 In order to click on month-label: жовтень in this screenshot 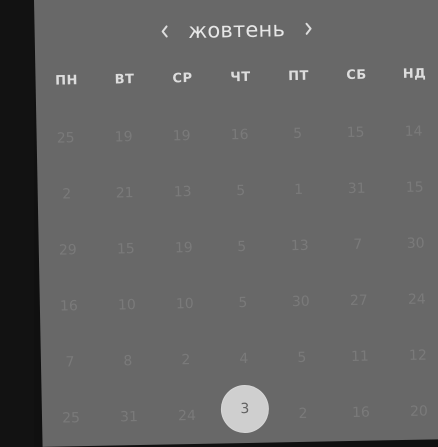, I will do `click(236, 29)`.